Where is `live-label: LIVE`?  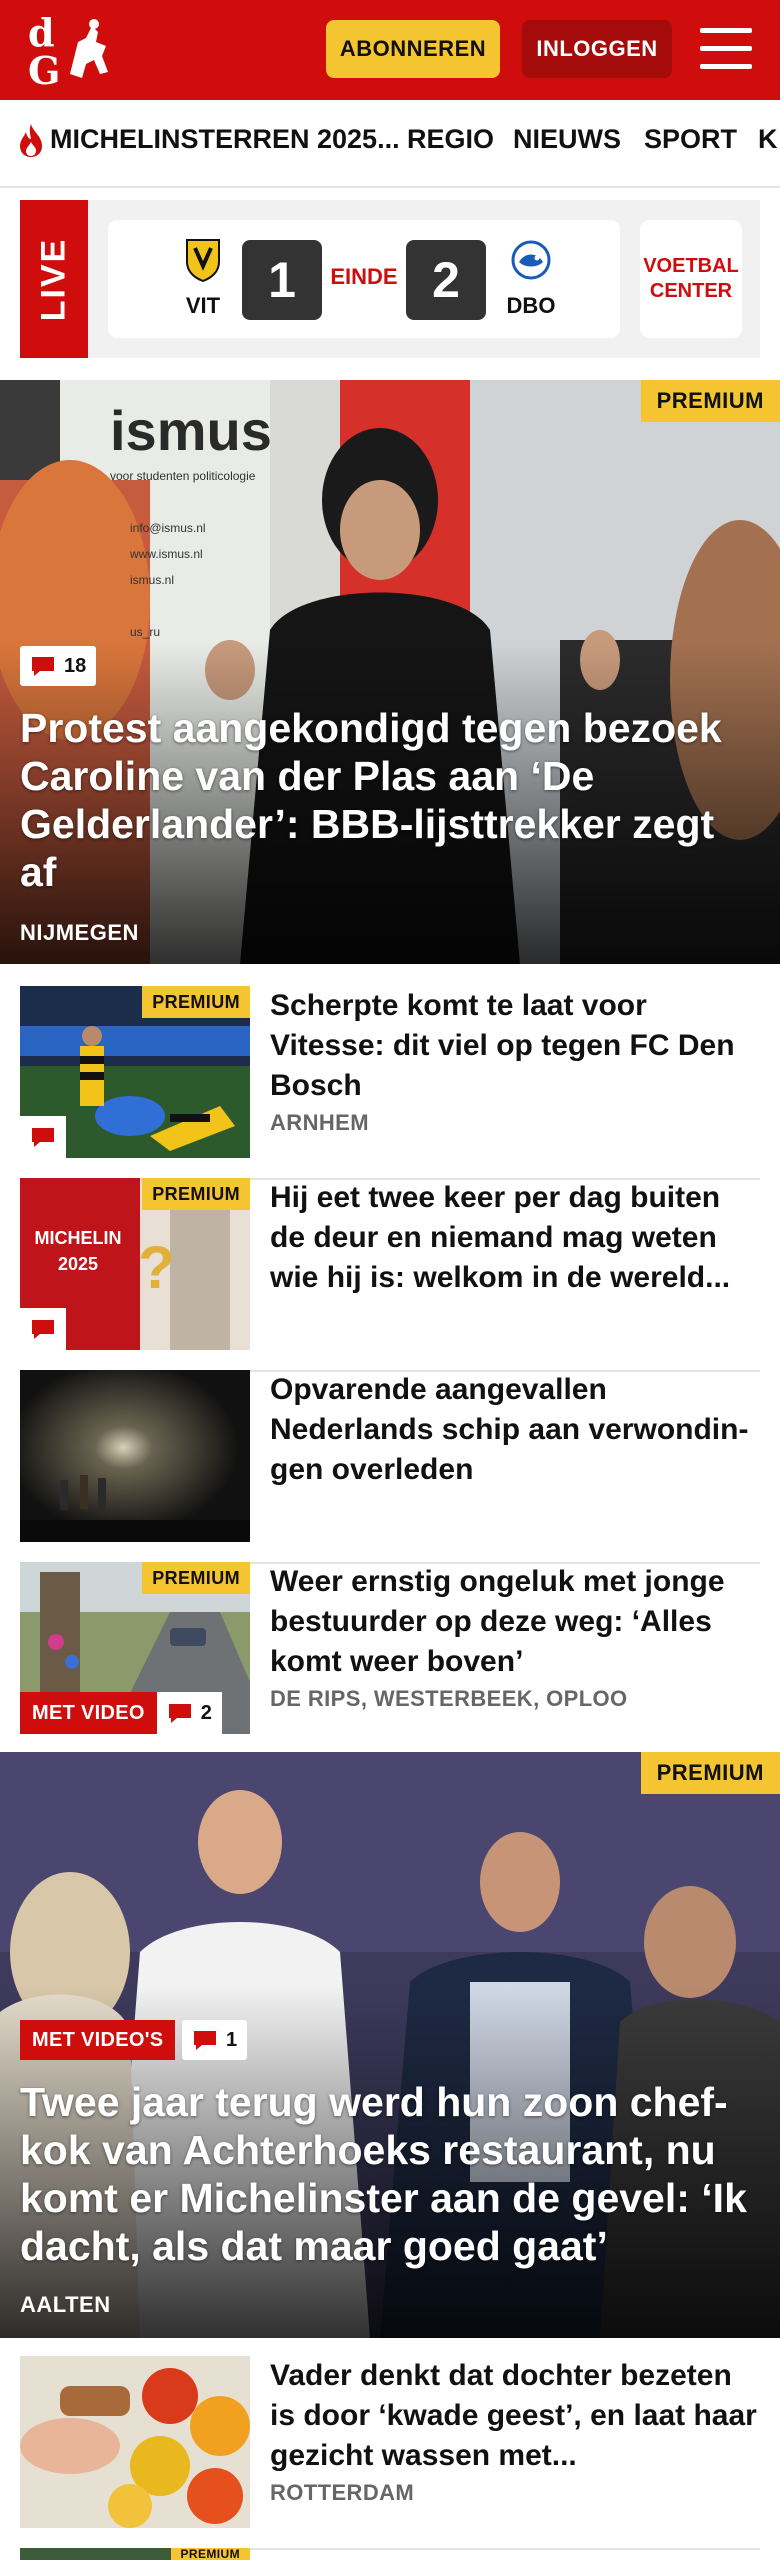
live-label: LIVE is located at coordinates (54, 279).